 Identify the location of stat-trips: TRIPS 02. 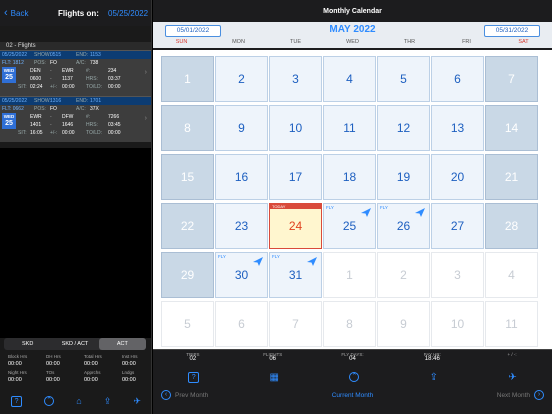
(193, 357).